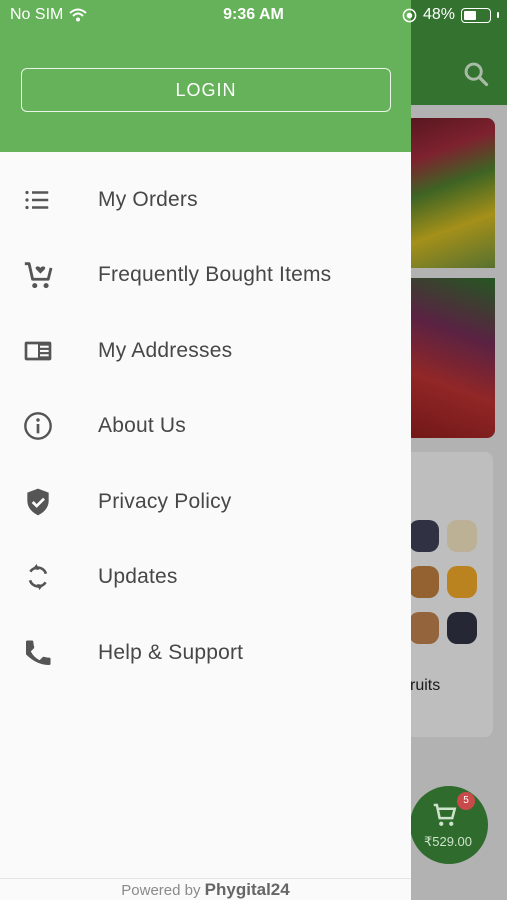 The height and width of the screenshot is (900, 507). I want to click on menu-item-updates: Updates, so click(205, 578).